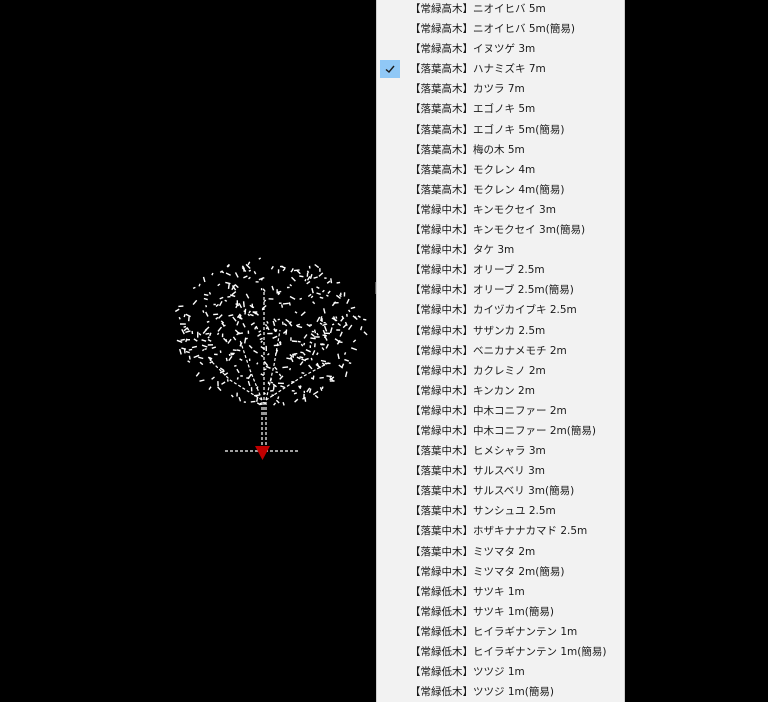 The image size is (768, 702). I want to click on menu-item: 【落葉高木】エゴノキ 5m(簡易), so click(500, 130).